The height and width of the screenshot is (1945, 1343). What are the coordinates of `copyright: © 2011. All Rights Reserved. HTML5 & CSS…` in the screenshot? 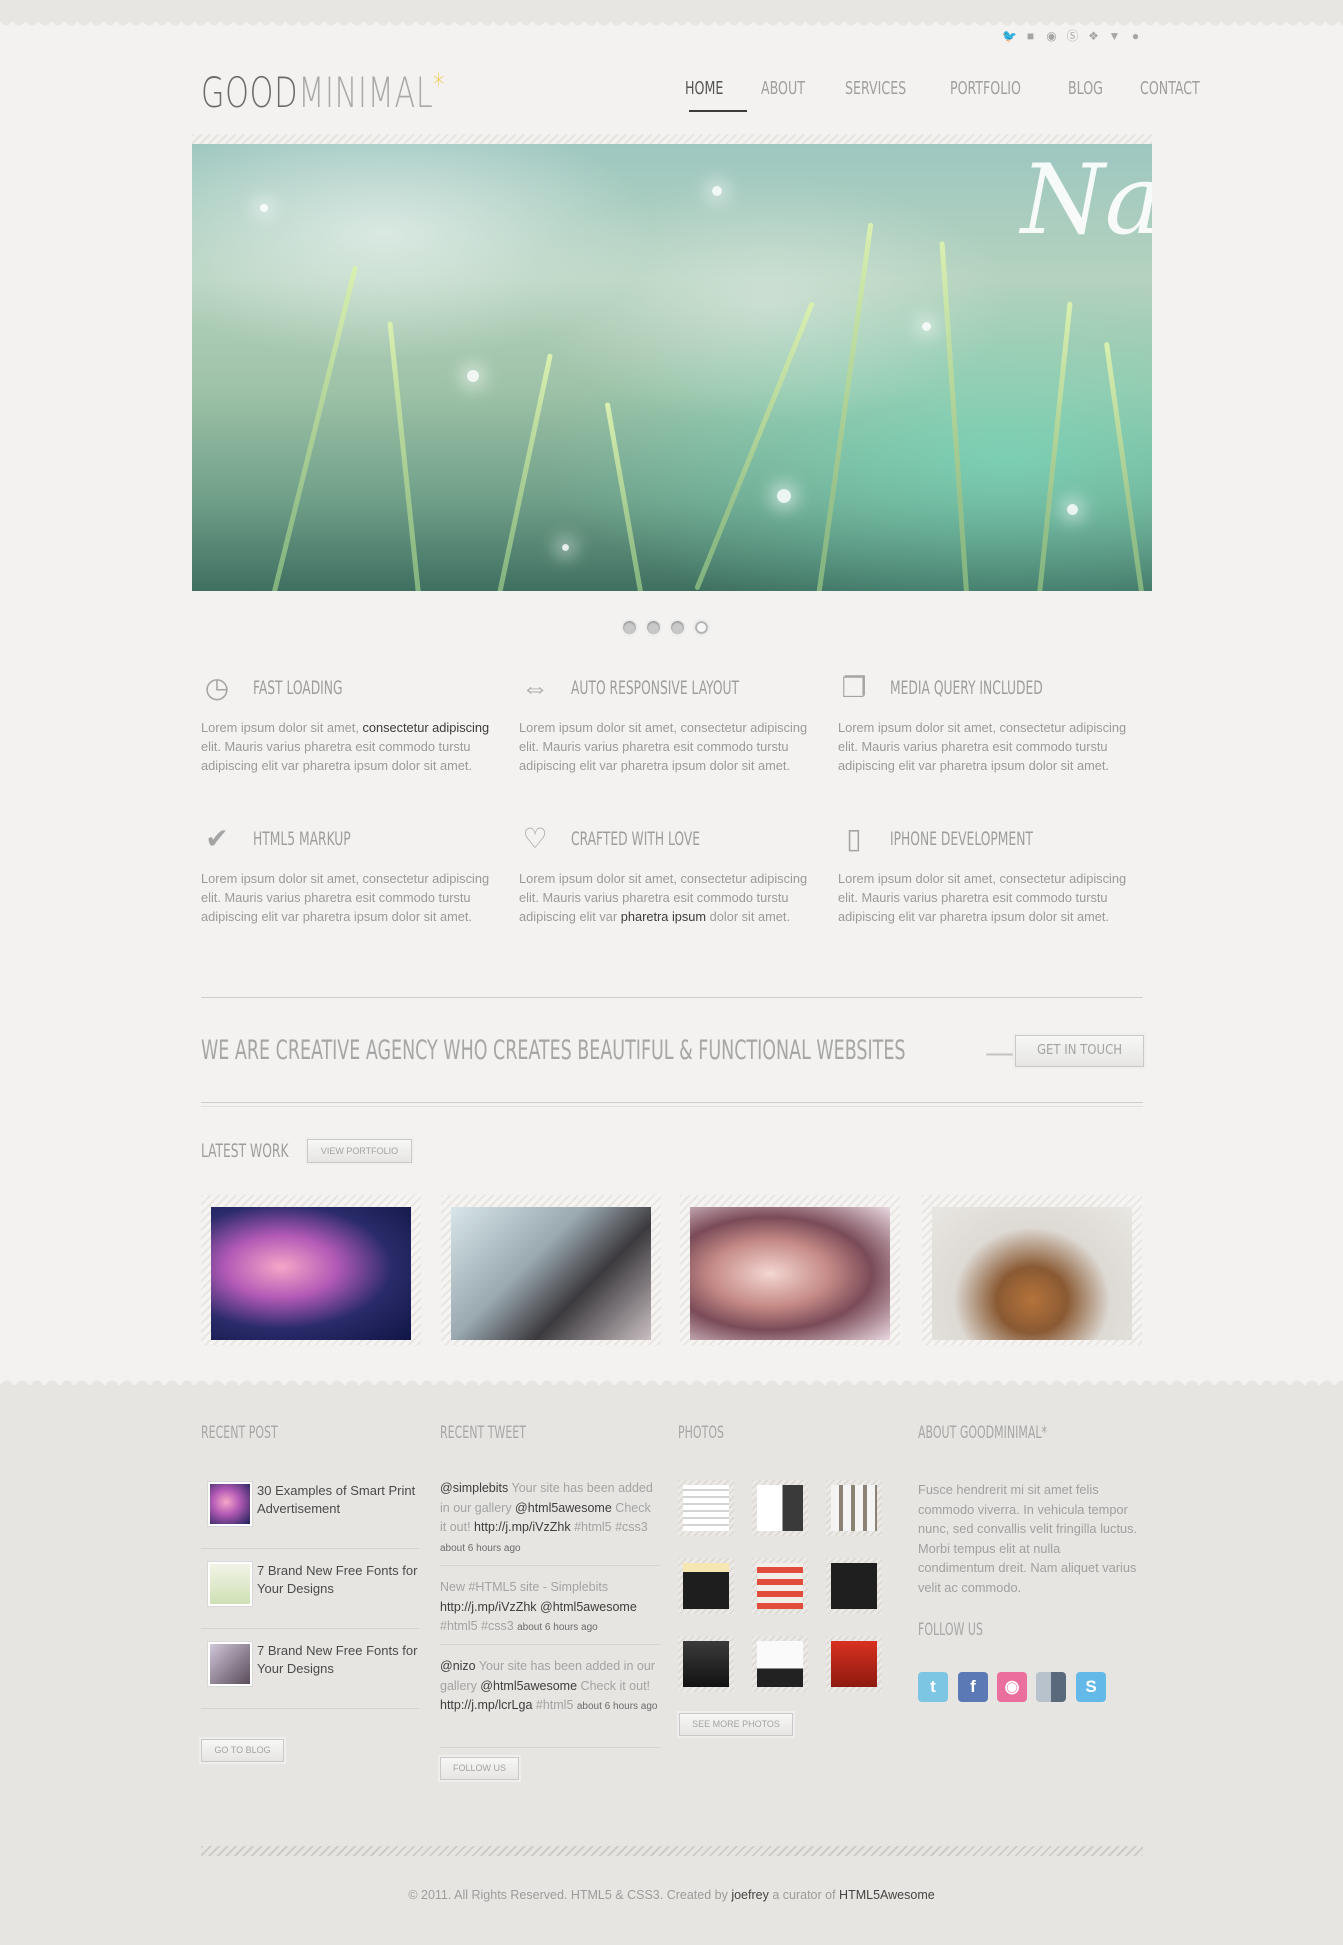 It's located at (671, 1895).